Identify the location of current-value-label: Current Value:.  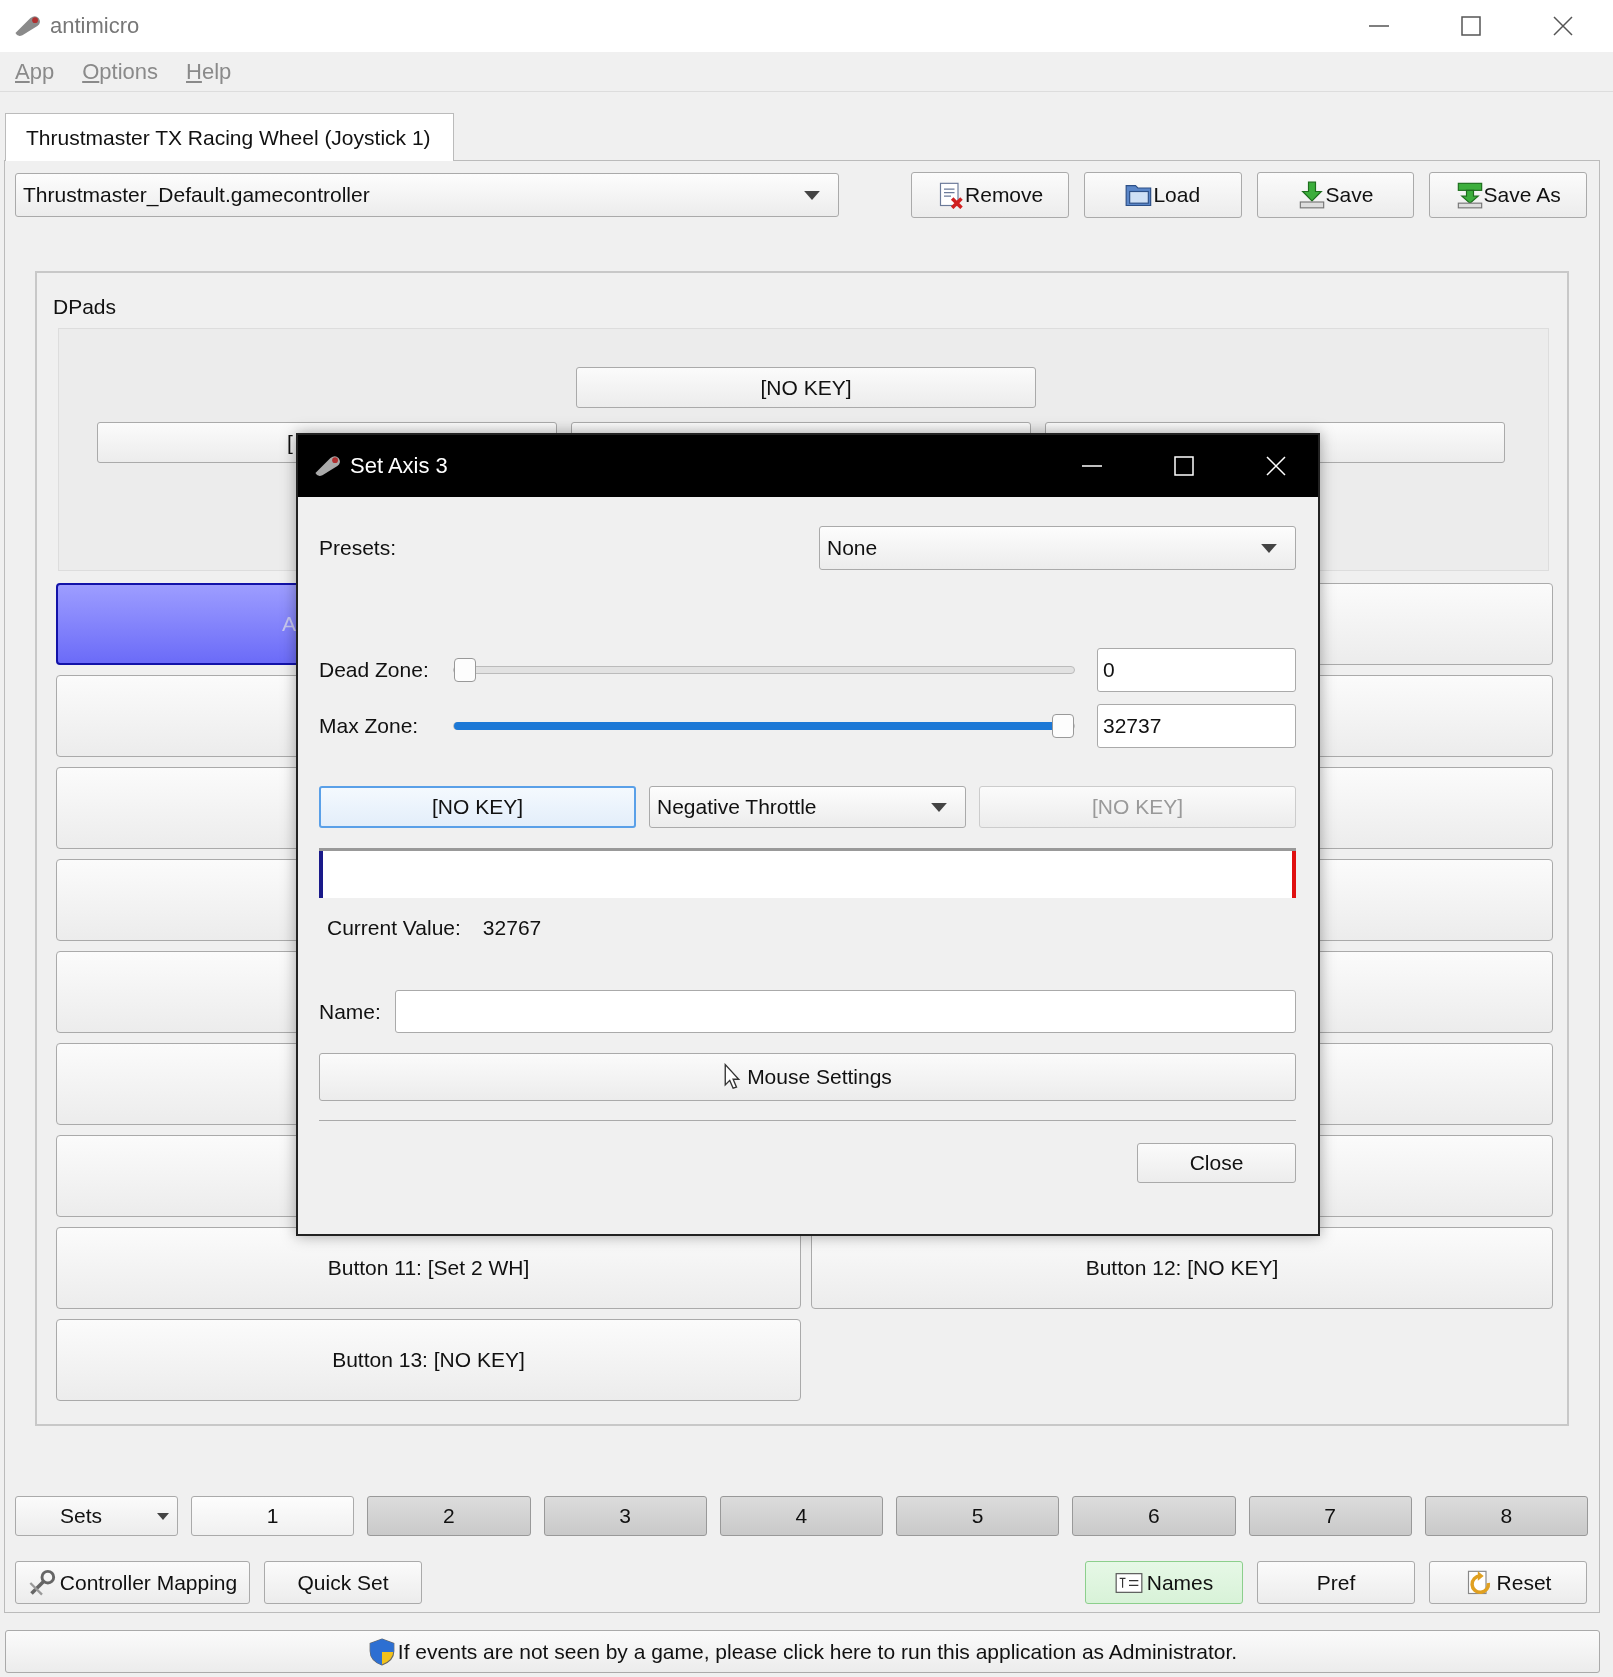
(394, 928).